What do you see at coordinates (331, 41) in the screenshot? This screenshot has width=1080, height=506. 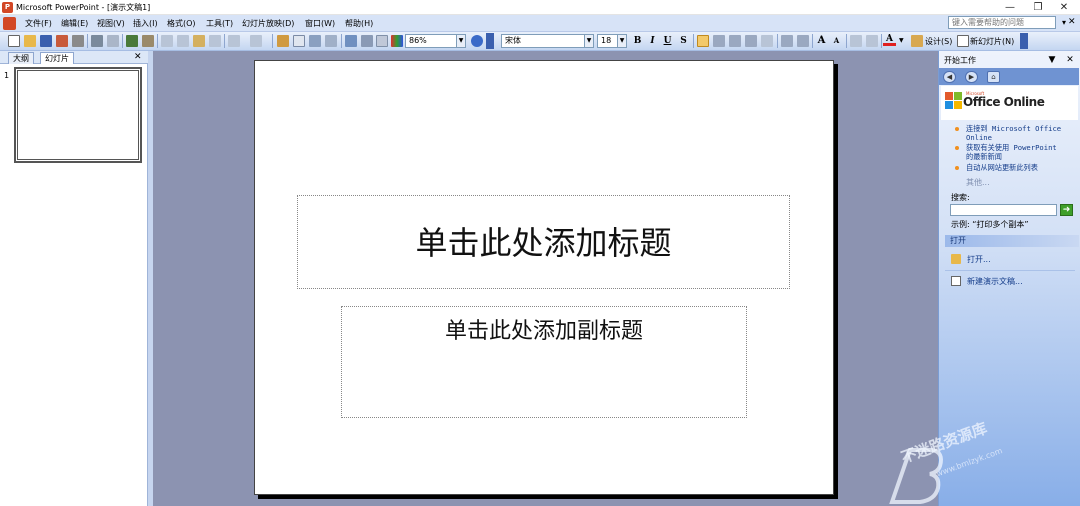 I see `insert-diagram-icon` at bounding box center [331, 41].